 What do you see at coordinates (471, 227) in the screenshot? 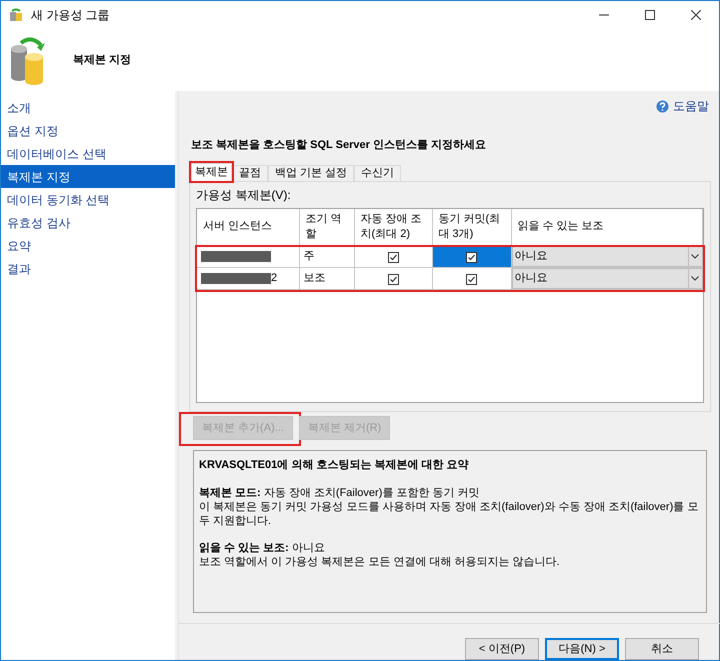
I see `column-header: 동기 커밋(최대 3개)` at bounding box center [471, 227].